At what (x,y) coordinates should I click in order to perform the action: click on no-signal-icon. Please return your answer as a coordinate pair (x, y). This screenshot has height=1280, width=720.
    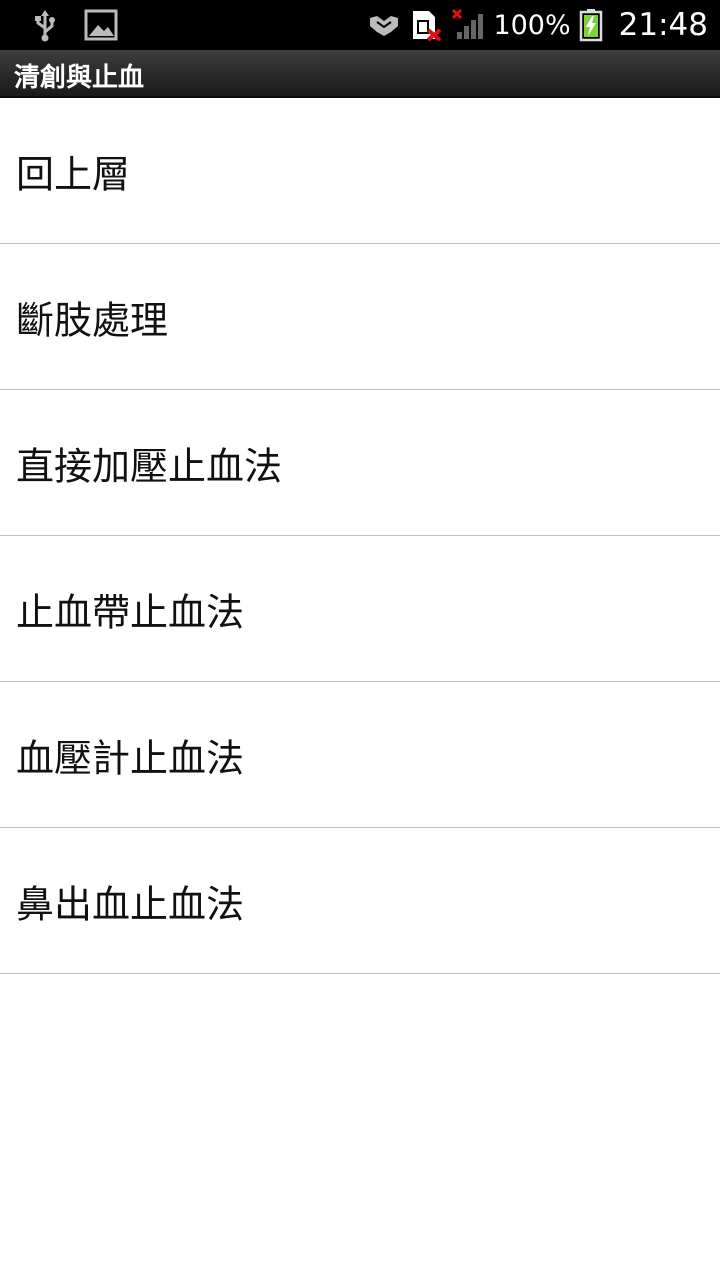
    Looking at the image, I should click on (468, 25).